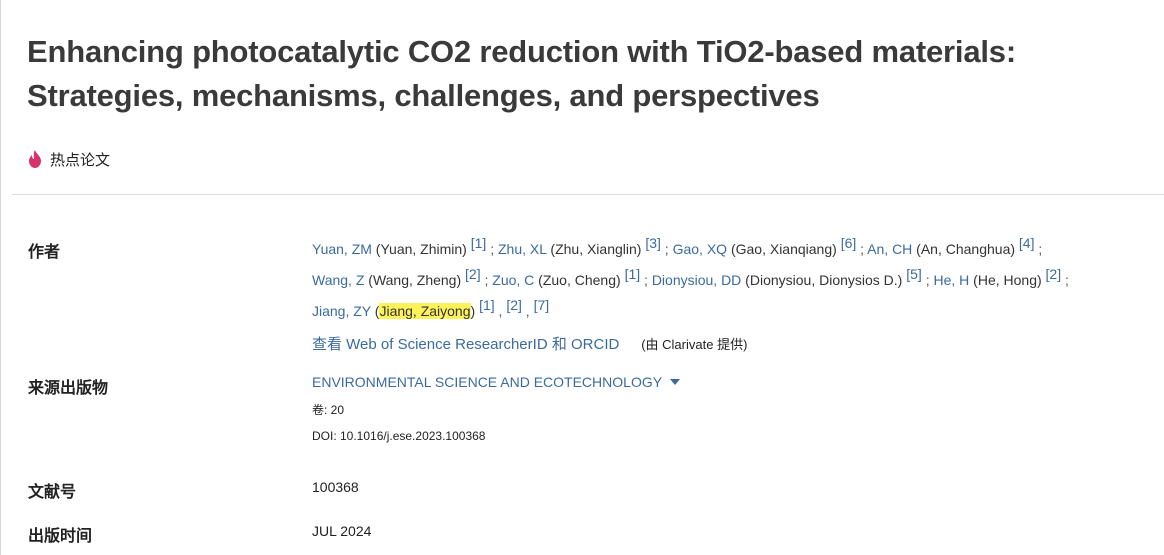 This screenshot has height=555, width=1164. Describe the element at coordinates (675, 382) in the screenshot. I see `chevron-down-icon` at that location.